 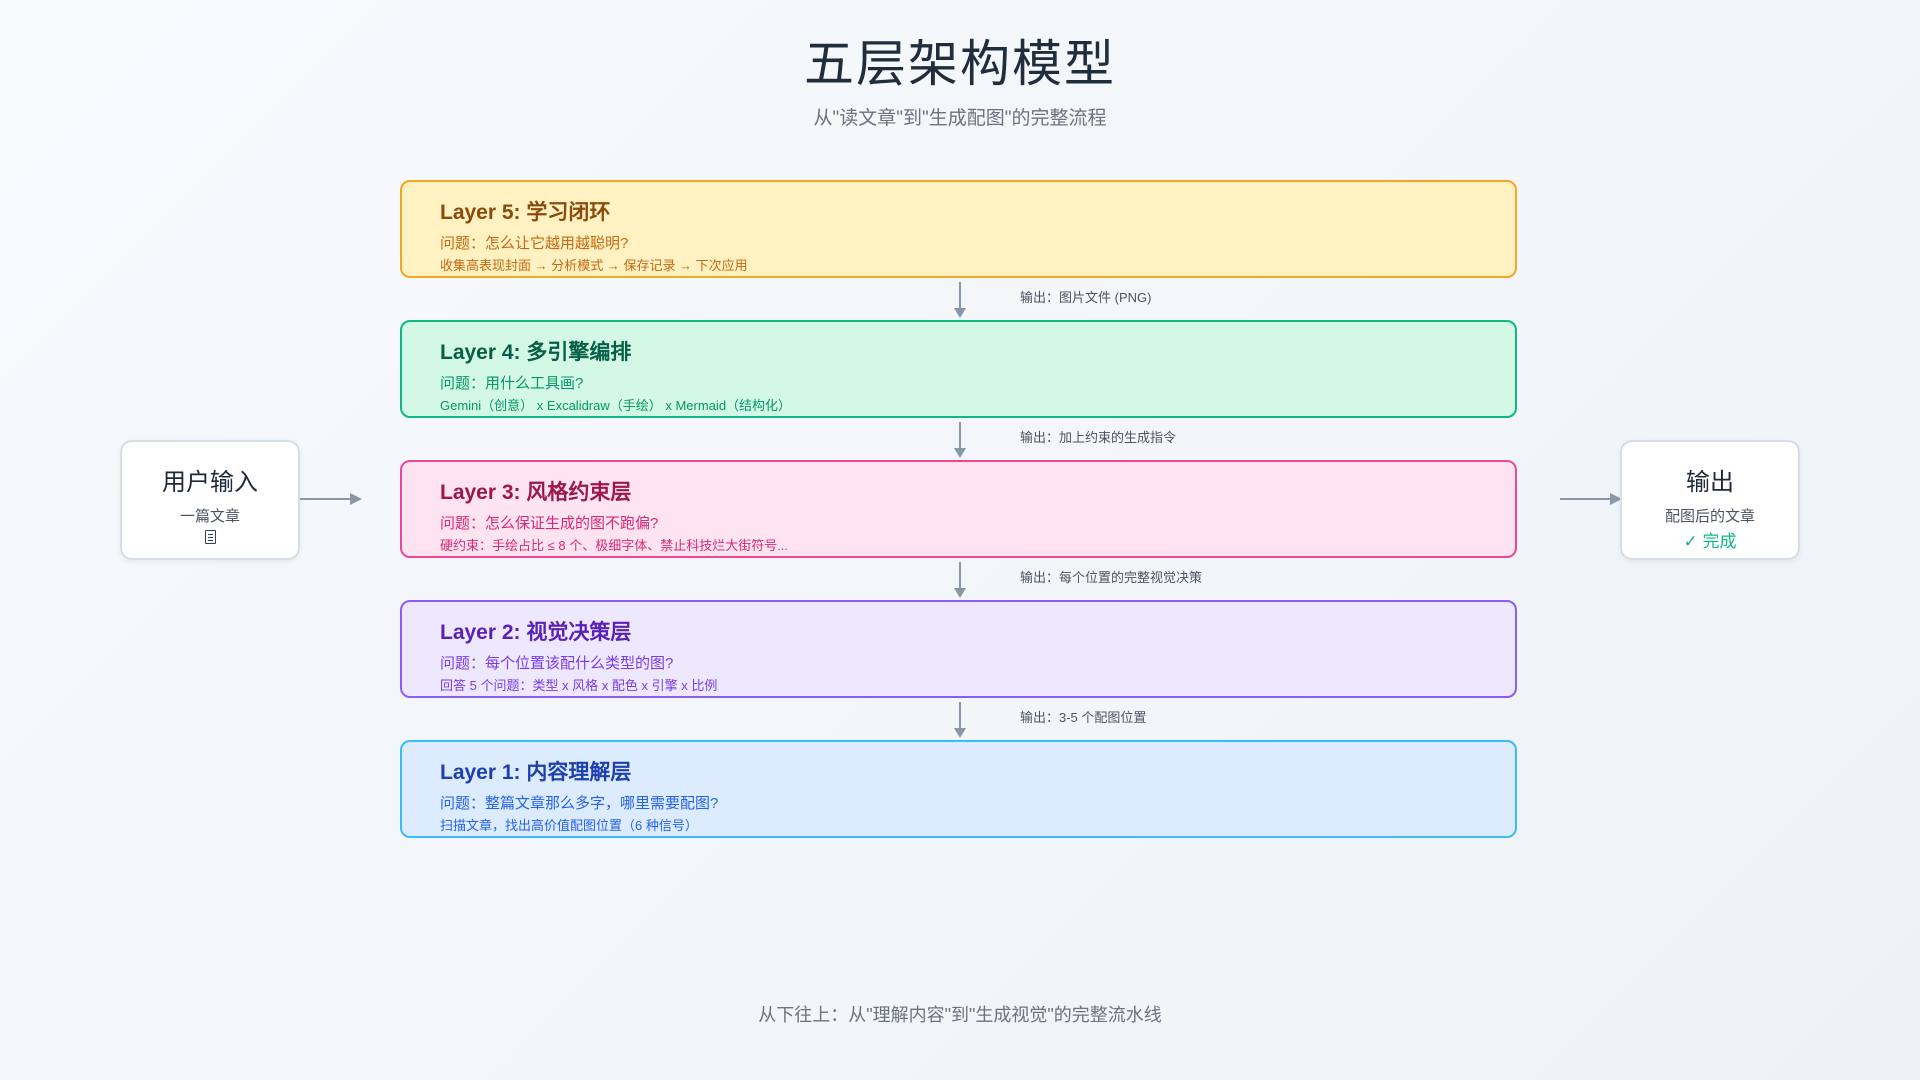 I want to click on input-subtitle: 一篇文章, so click(x=209, y=516).